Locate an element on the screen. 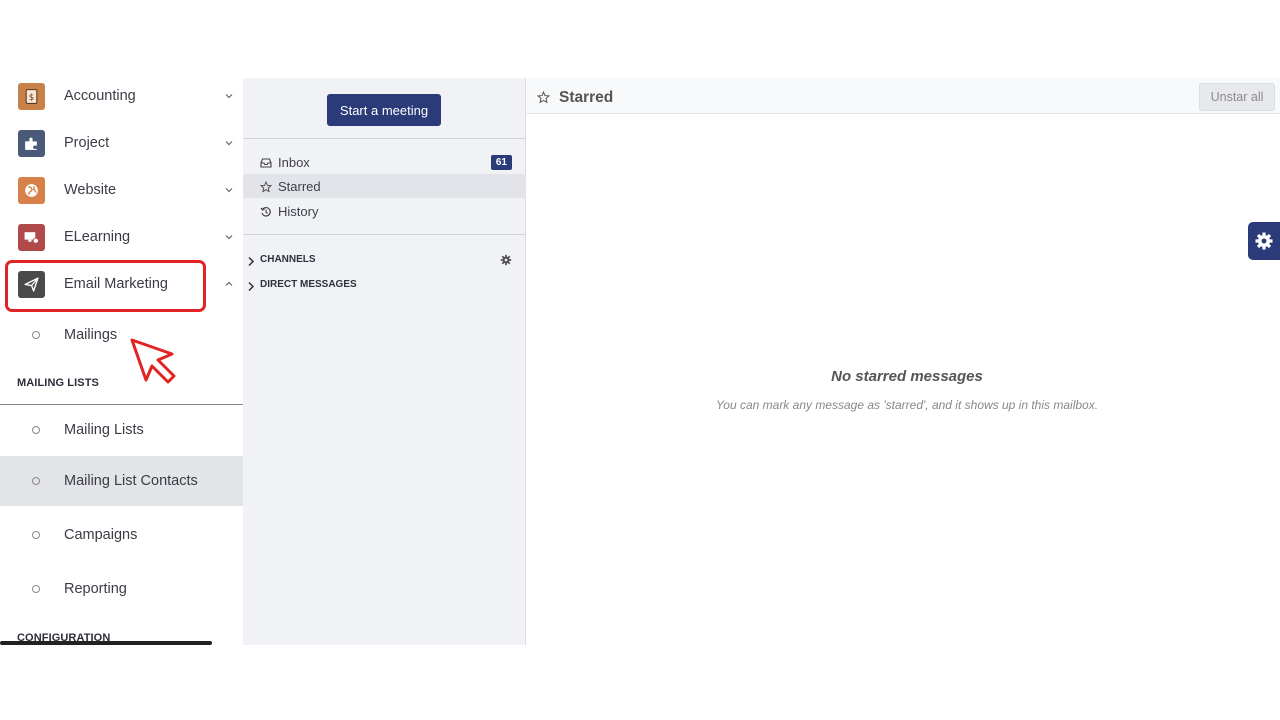 Image resolution: width=1280 pixels, height=720 pixels. page-title: Starred is located at coordinates (586, 97).